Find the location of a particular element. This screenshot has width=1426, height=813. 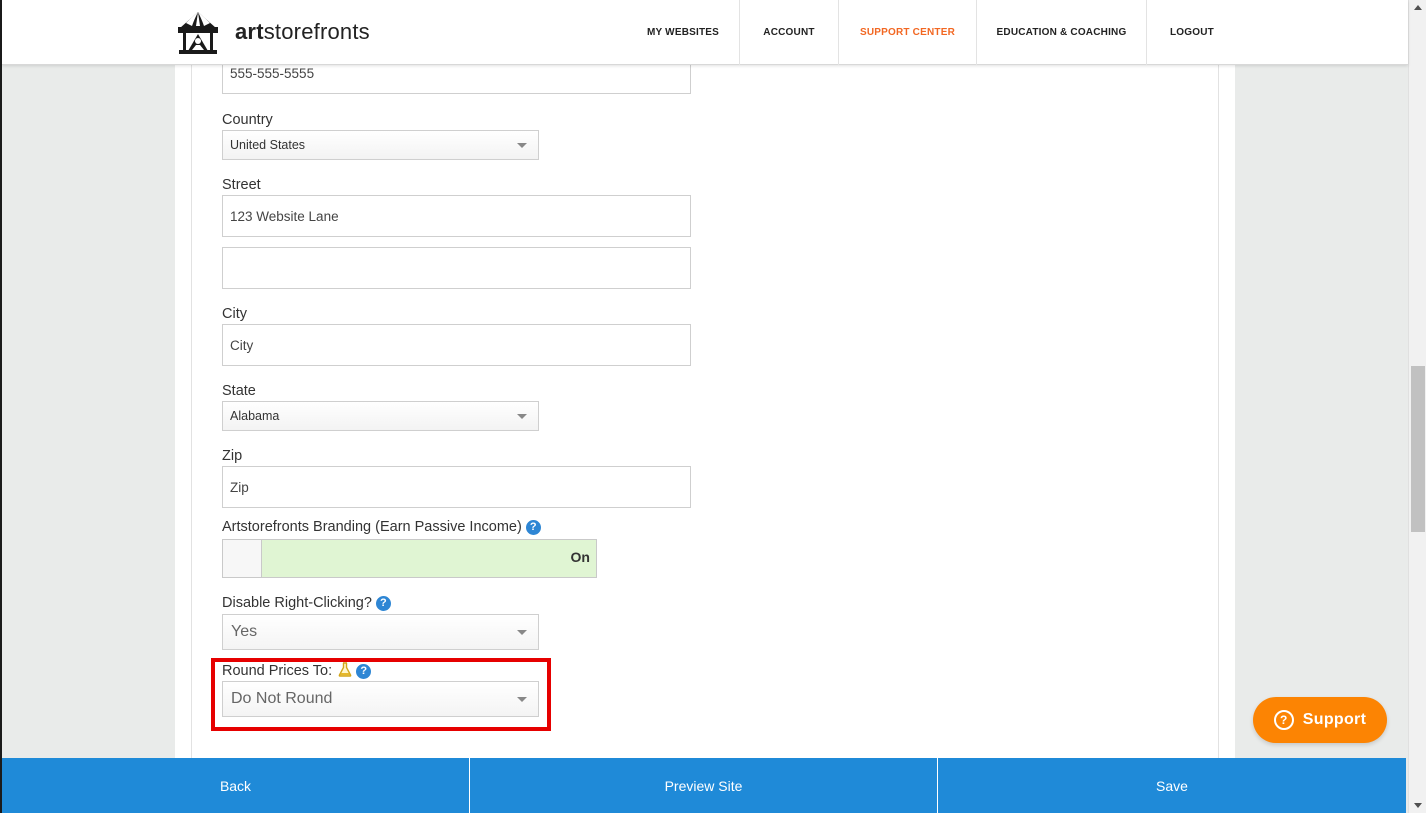

support-button: ? Support is located at coordinates (1320, 720).